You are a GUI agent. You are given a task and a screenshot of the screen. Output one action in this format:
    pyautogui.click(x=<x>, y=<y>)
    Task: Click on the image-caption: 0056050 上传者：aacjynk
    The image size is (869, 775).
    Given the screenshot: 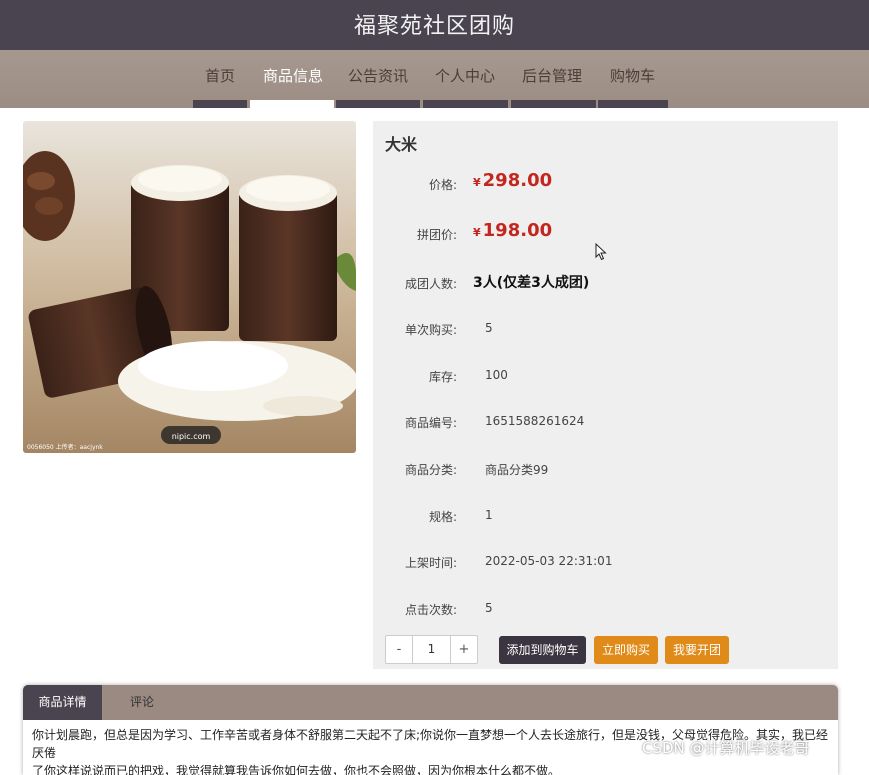 What is the action you would take?
    pyautogui.click(x=65, y=447)
    